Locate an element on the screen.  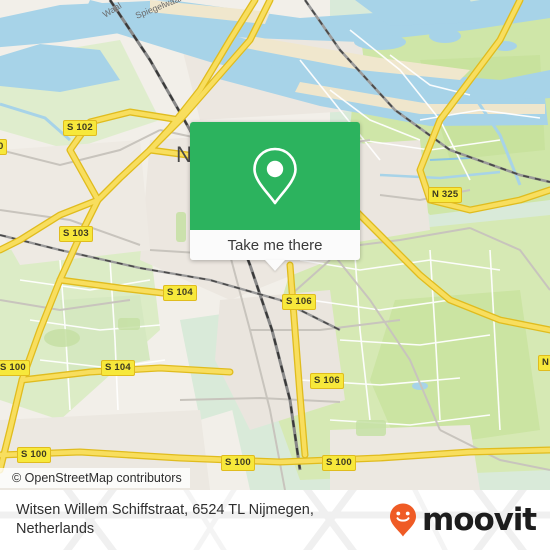
road-shield: 0 is located at coordinates (4, 147).